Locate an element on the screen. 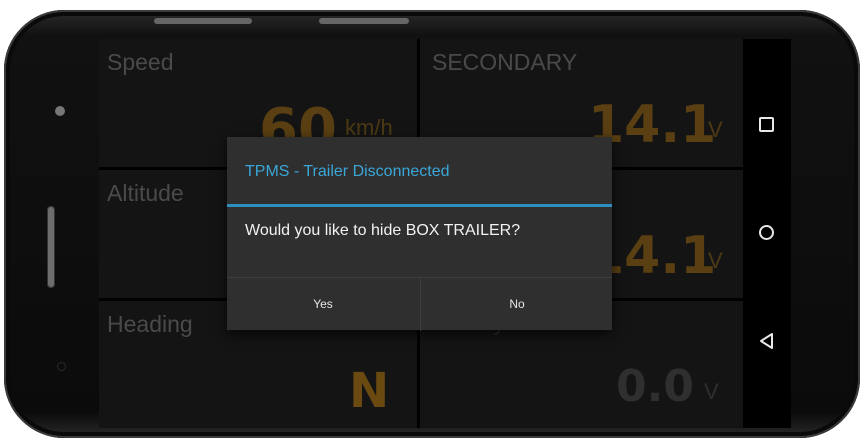  triangle-back-icon is located at coordinates (766, 341).